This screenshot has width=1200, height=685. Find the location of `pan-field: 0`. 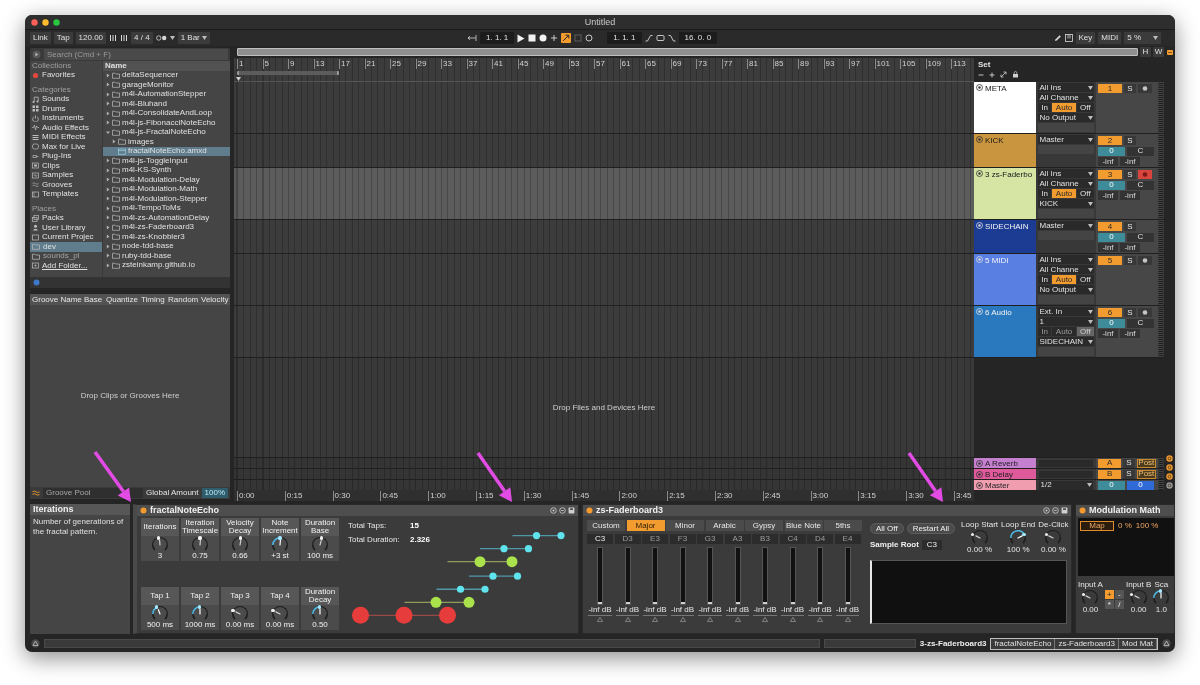

pan-field: 0 is located at coordinates (1140, 485).